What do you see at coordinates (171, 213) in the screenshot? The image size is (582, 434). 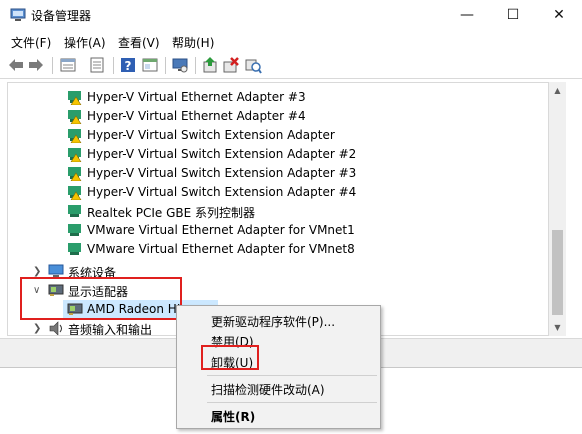 I see `tree-item-label: Realtek PCIe GBE 系列控制器` at bounding box center [171, 213].